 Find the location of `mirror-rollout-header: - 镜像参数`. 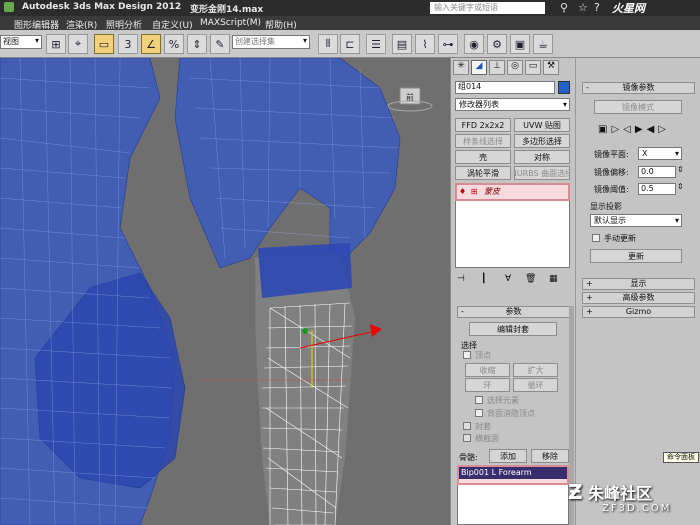

mirror-rollout-header: - 镜像参数 is located at coordinates (638, 88).